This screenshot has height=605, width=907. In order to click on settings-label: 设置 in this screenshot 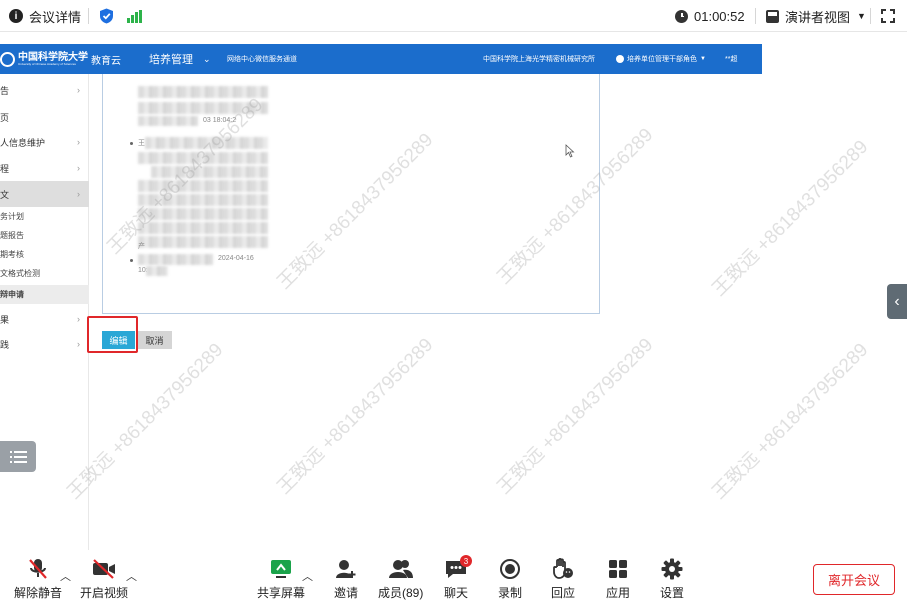, I will do `click(672, 593)`.